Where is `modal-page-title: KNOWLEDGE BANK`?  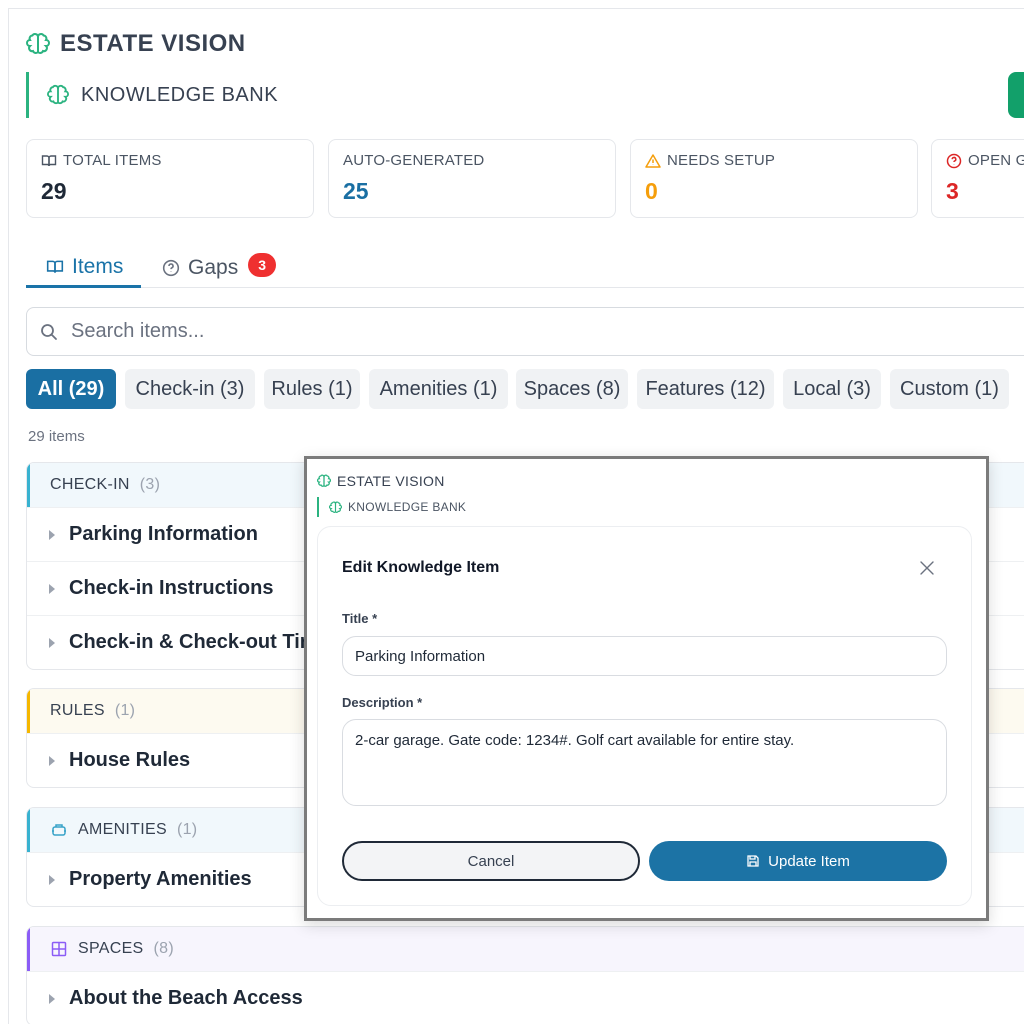
modal-page-title: KNOWLEDGE BANK is located at coordinates (407, 507).